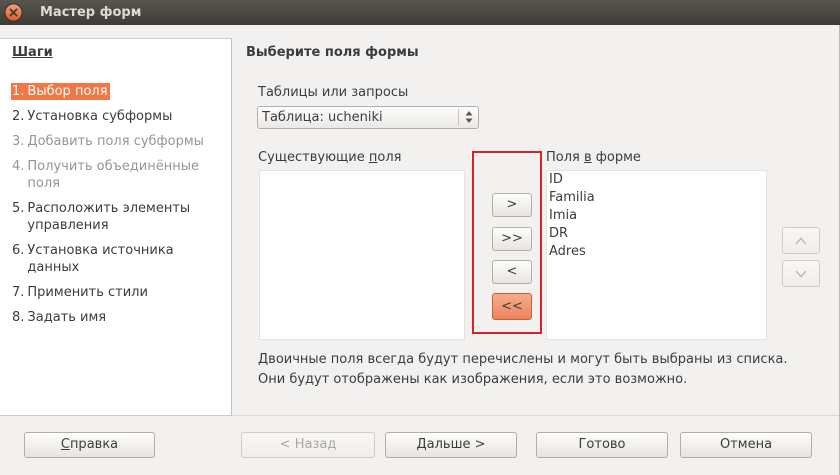  What do you see at coordinates (512, 306) in the screenshot?
I see `remove-all-fields-button: <<` at bounding box center [512, 306].